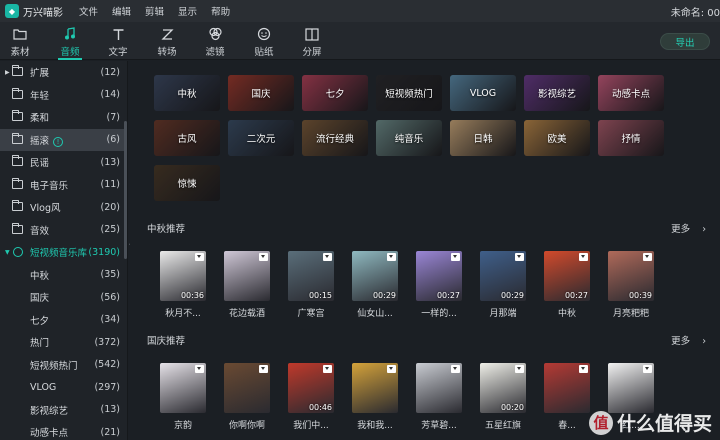 Image resolution: width=720 pixels, height=440 pixels. What do you see at coordinates (187, 11) in the screenshot?
I see `menu-view: 显示` at bounding box center [187, 11].